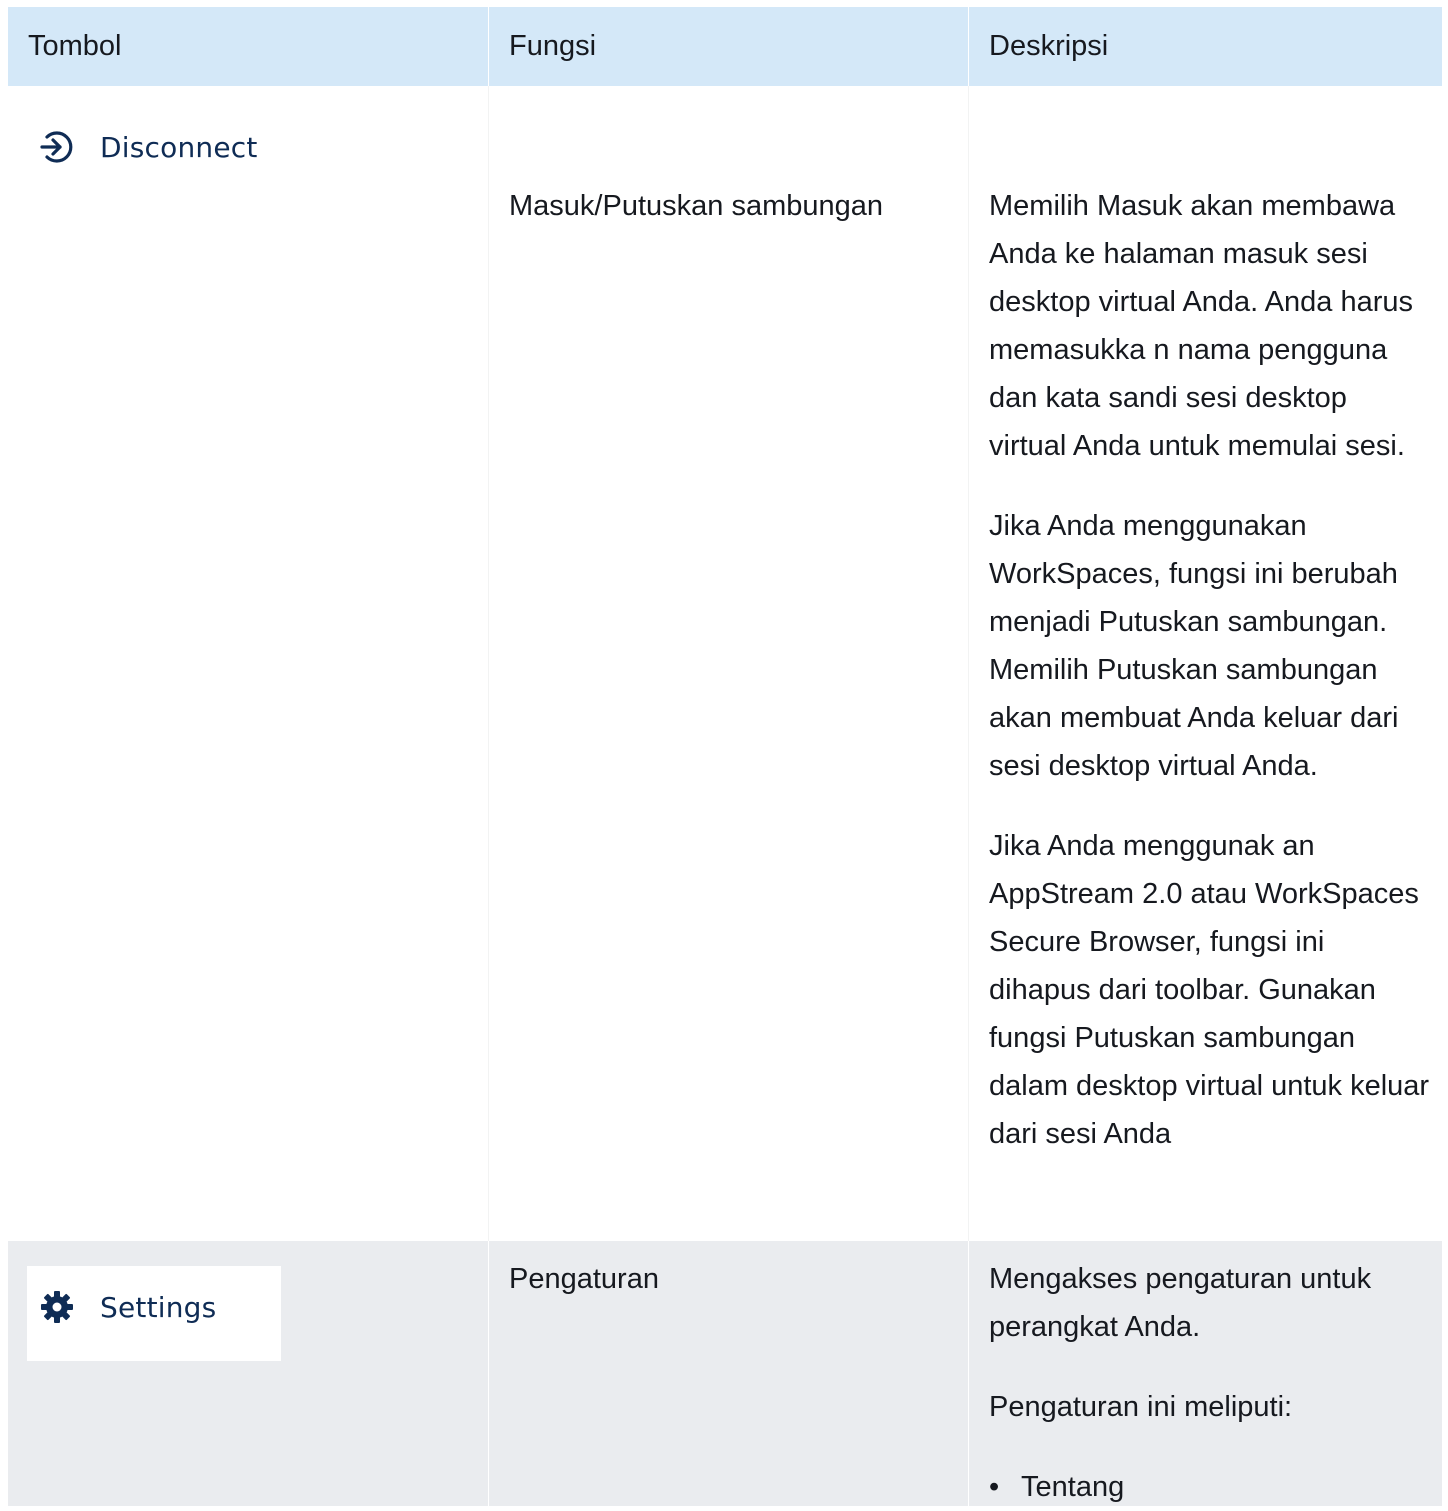  I want to click on list-item: Tentang, so click(1209, 1487).